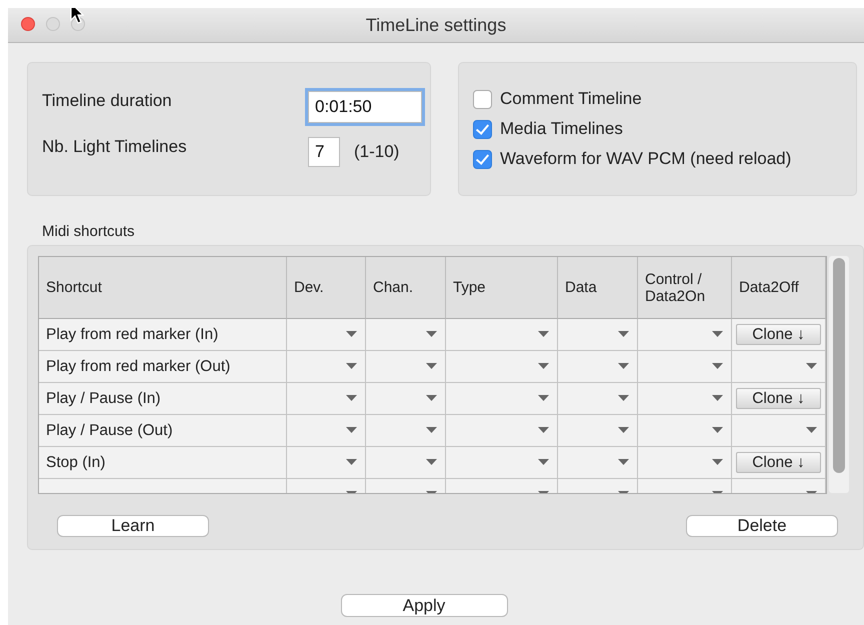 This screenshot has height=625, width=864. What do you see at coordinates (646, 159) in the screenshot?
I see `checkbox-label: Waveform for WAV PCM (need reload)` at bounding box center [646, 159].